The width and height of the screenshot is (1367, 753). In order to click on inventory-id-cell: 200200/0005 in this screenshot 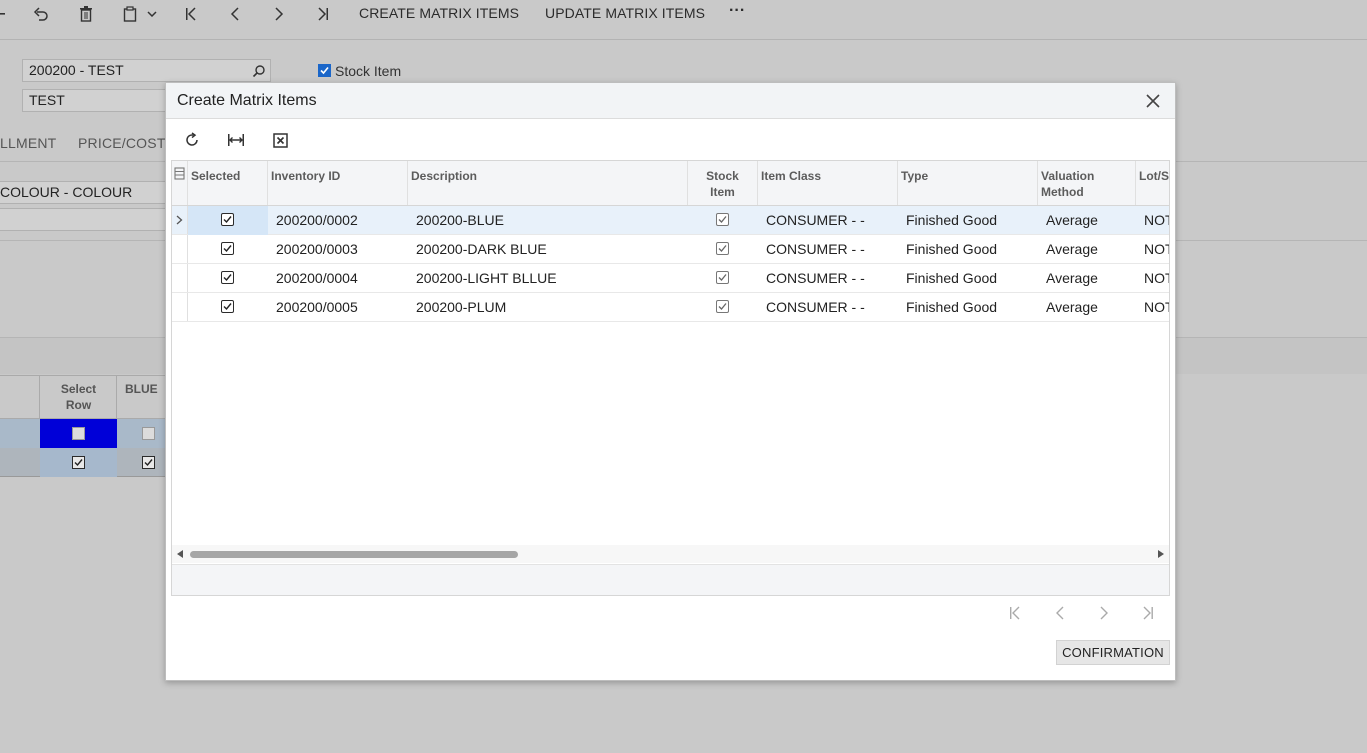, I will do `click(338, 307)`.